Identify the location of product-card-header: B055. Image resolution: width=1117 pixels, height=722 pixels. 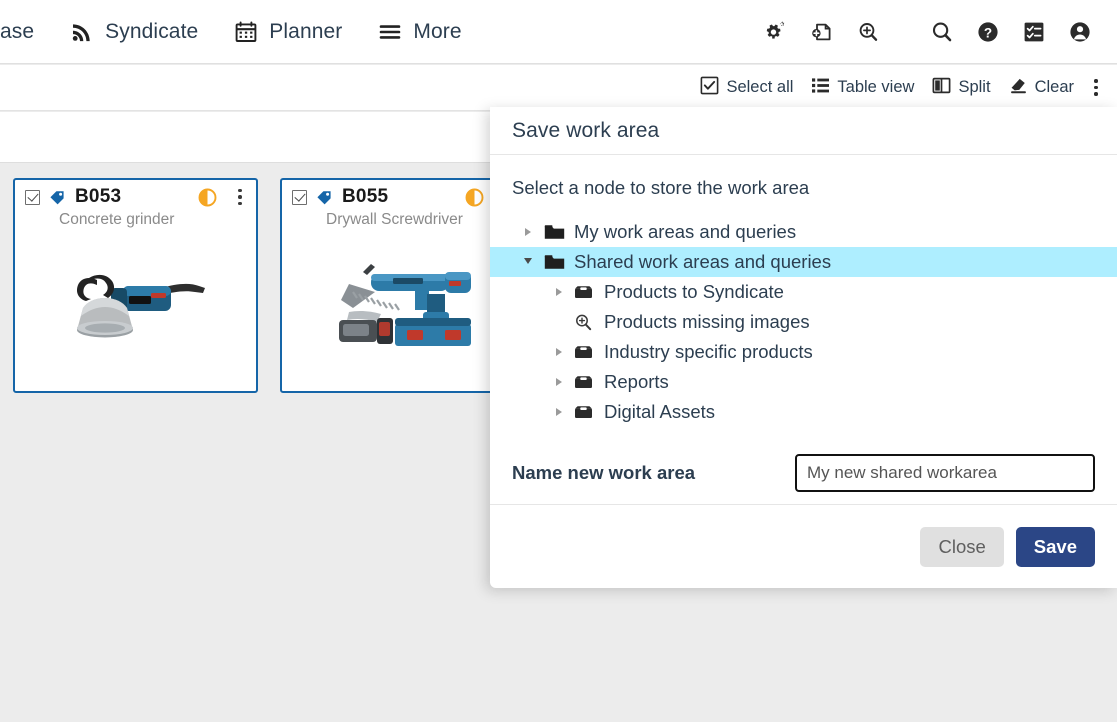
(402, 197).